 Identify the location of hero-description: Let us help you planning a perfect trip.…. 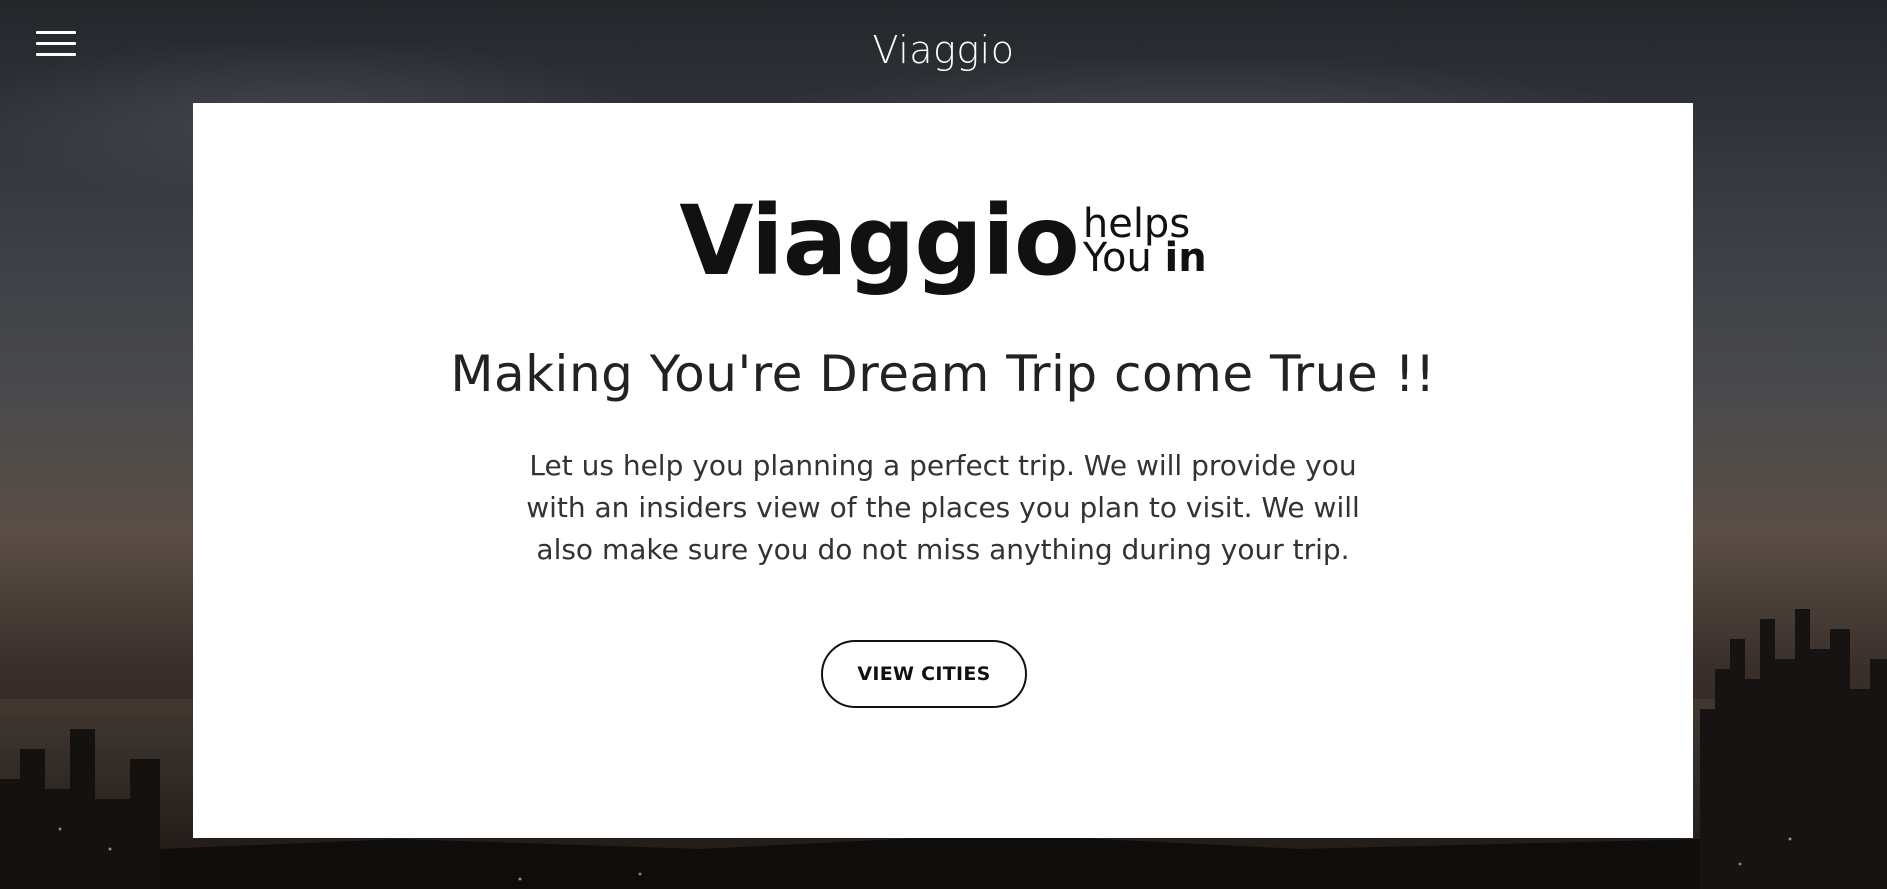
(943, 507).